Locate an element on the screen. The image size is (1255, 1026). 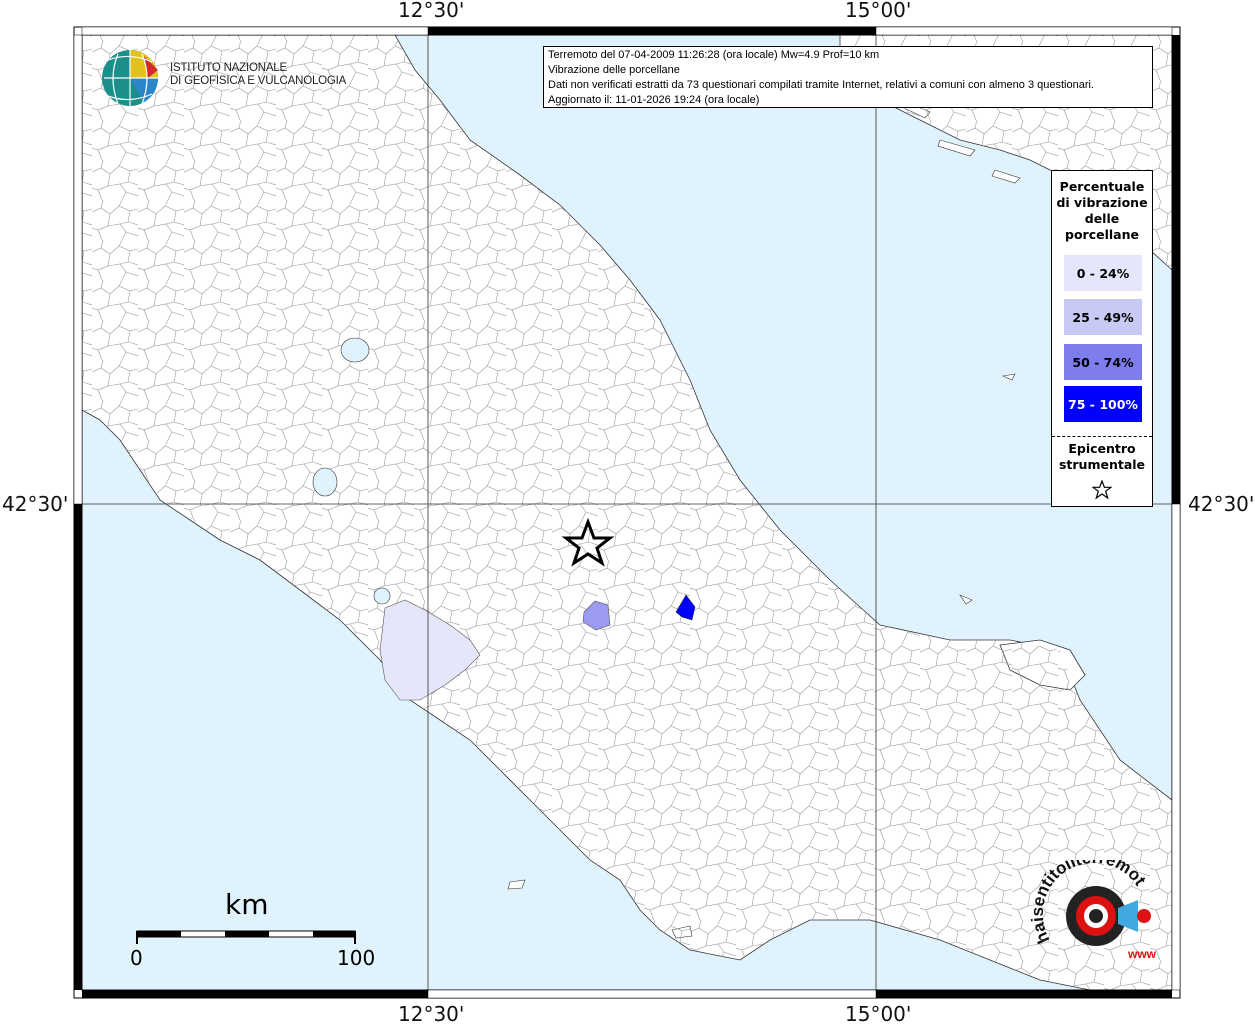
logo-line-1: ISTITUTO NAZIONALE is located at coordinates (228, 68).